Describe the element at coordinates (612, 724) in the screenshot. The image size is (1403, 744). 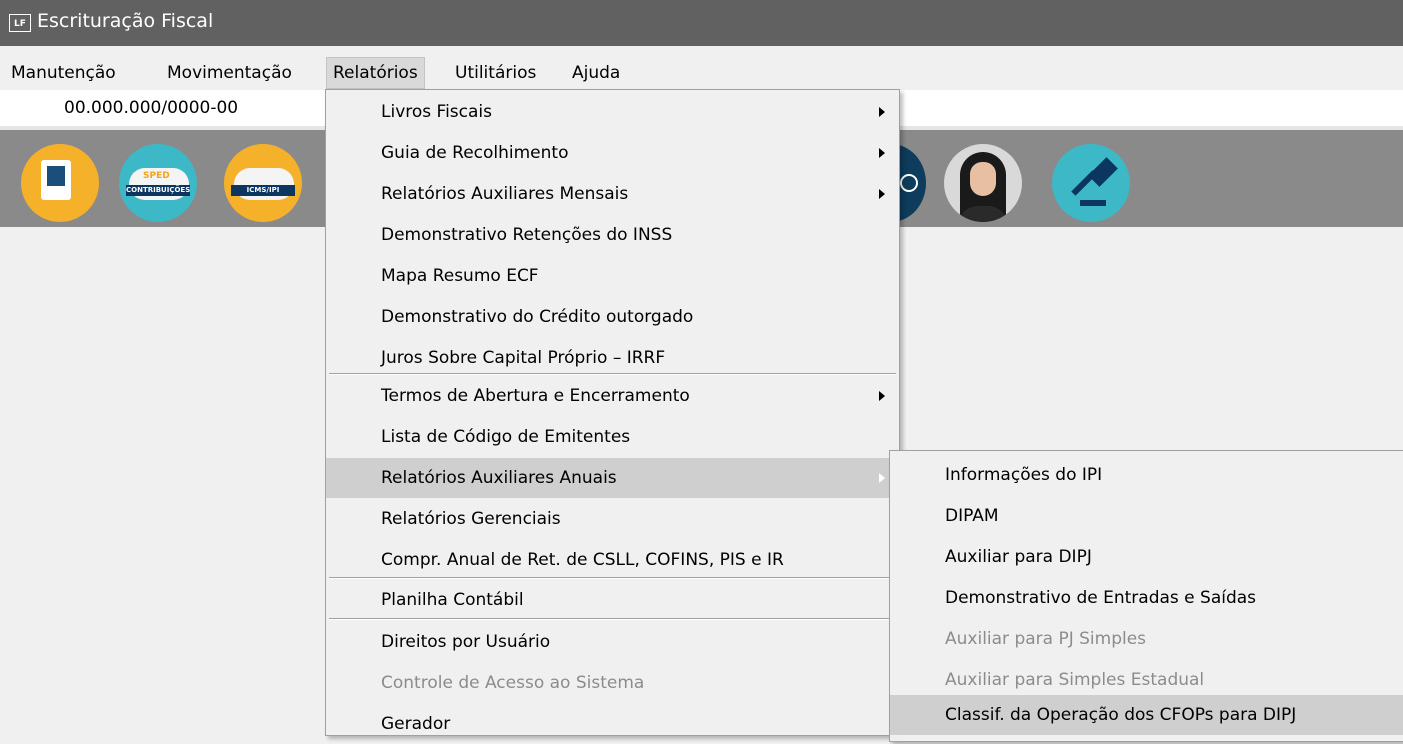
I see `menu-item-gerador: Gerador` at that location.